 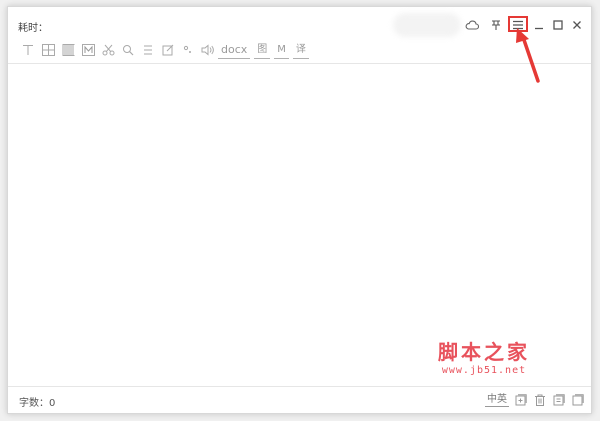 I want to click on speaker-icon, so click(x=208, y=50).